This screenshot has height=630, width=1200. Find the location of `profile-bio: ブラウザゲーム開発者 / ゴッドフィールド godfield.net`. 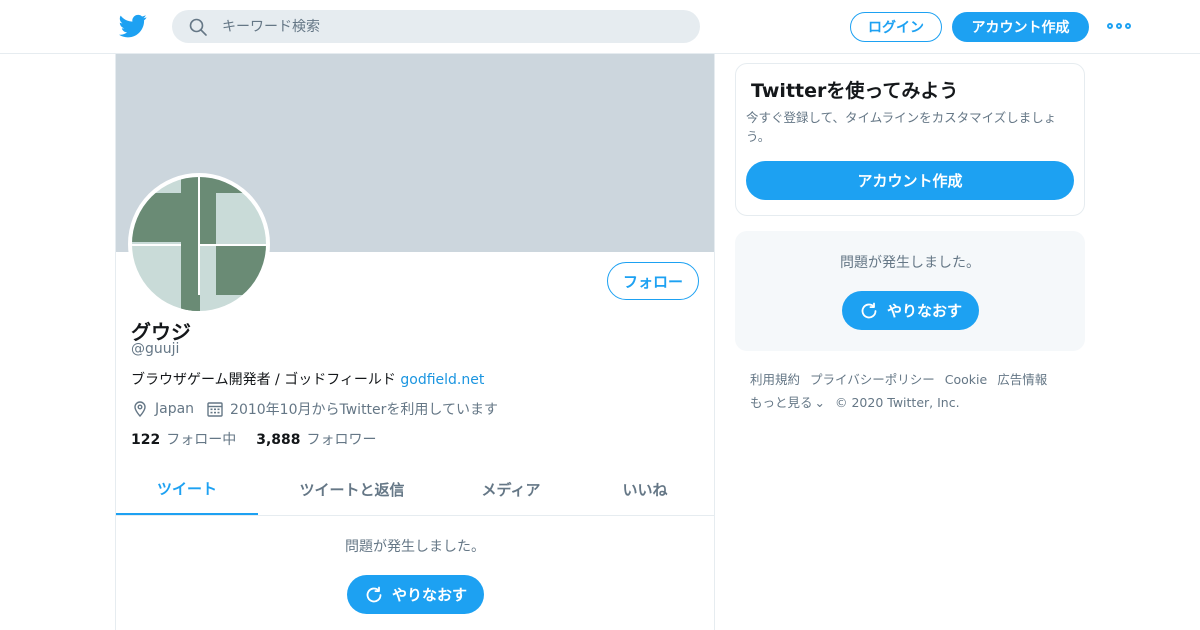

profile-bio: ブラウザゲーム開発者 / ゴッドフィールド godfield.net is located at coordinates (307, 379).